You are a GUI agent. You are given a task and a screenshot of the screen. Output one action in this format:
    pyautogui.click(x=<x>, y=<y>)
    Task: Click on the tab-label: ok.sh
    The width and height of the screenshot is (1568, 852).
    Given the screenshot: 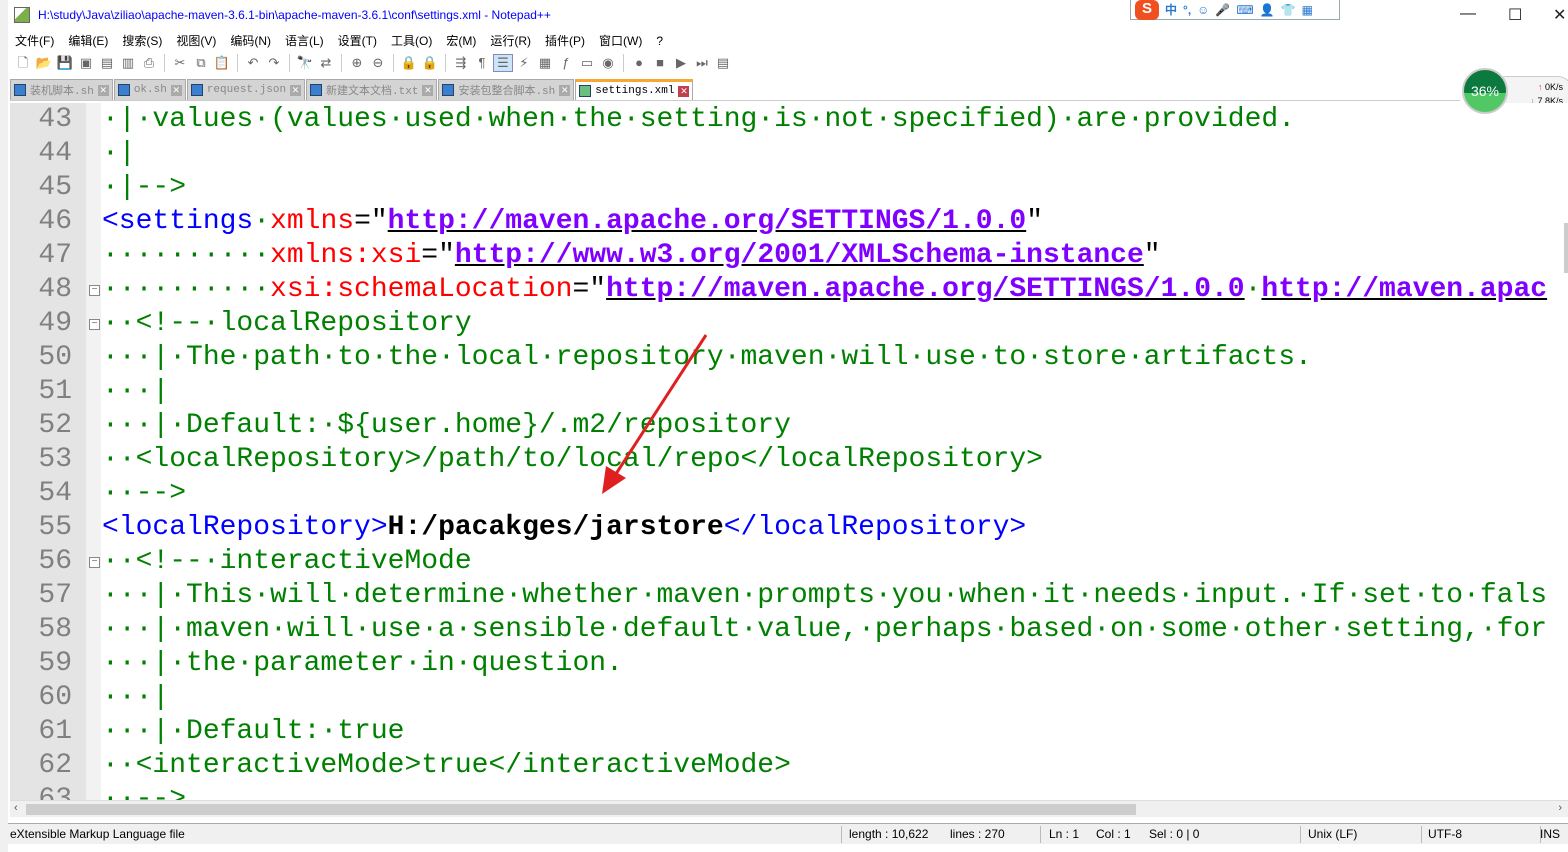 What is the action you would take?
    pyautogui.click(x=150, y=90)
    